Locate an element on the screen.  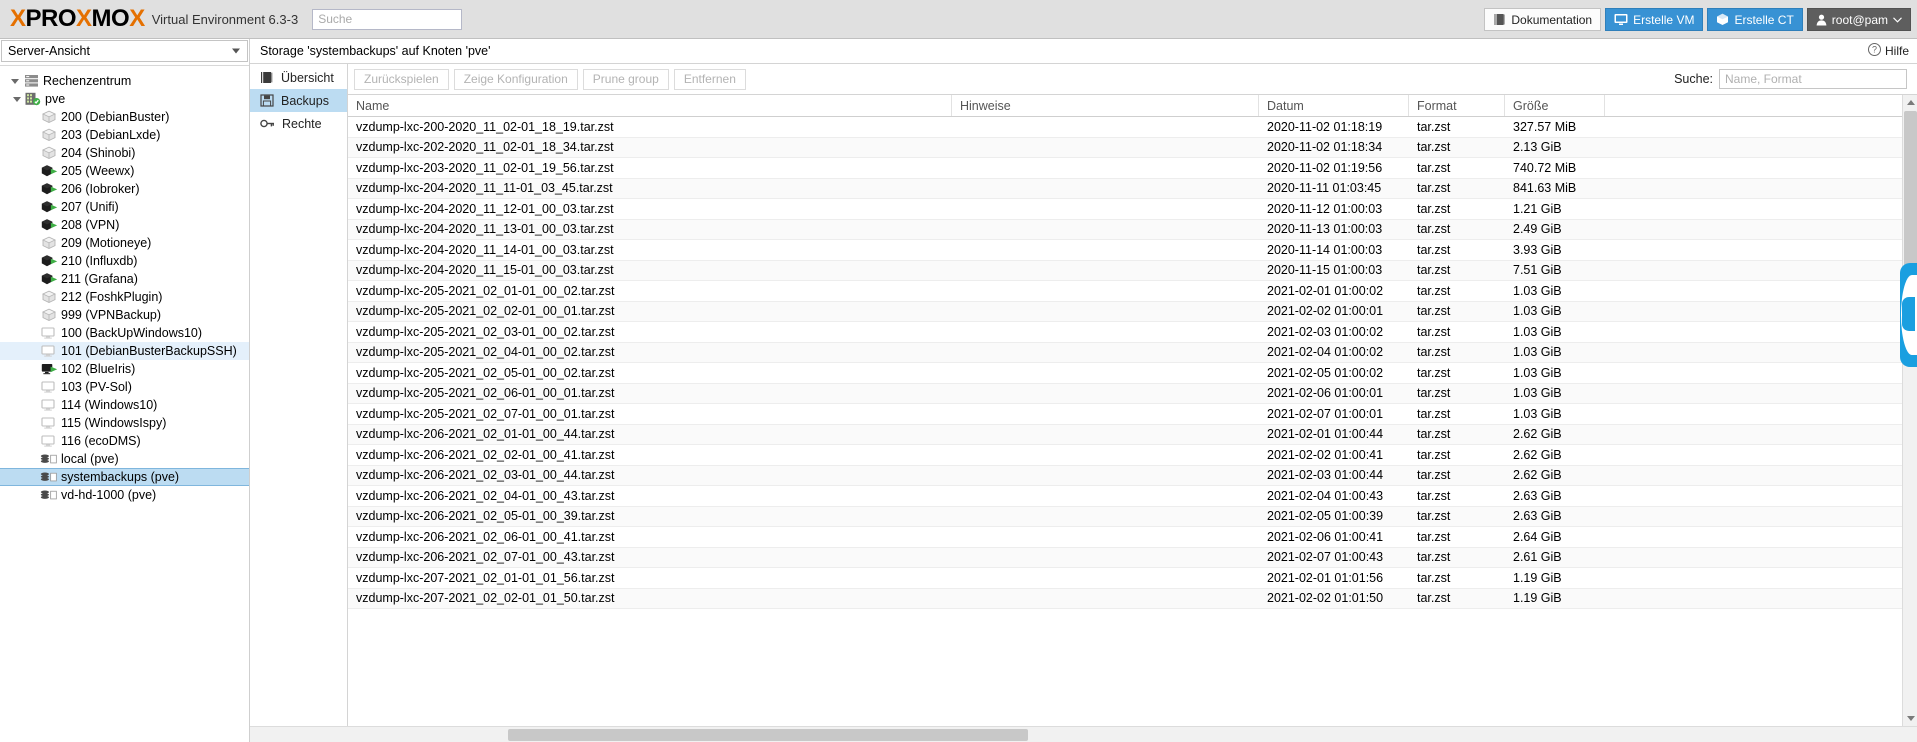
tree-item: 200 (DebianBuster) is located at coordinates (124, 117).